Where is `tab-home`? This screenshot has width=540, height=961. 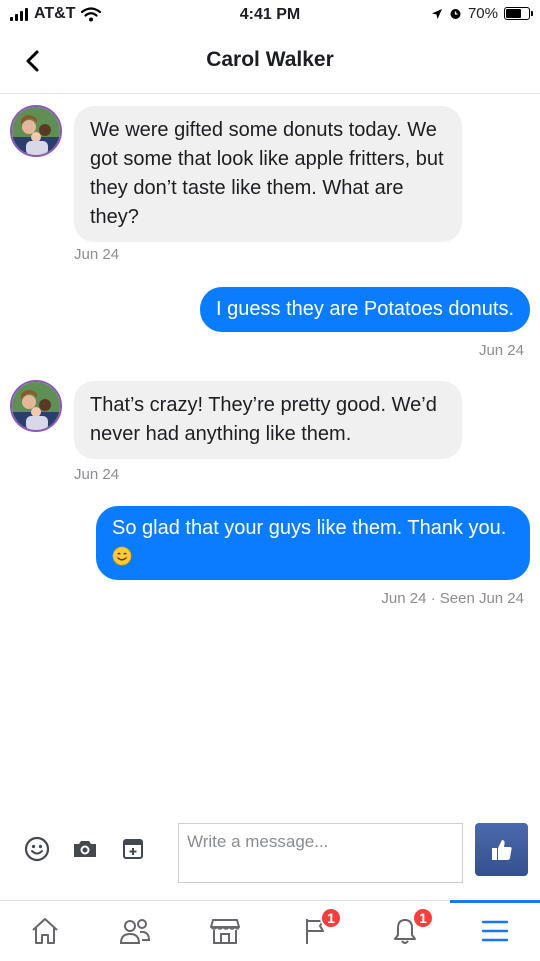
tab-home is located at coordinates (45, 931).